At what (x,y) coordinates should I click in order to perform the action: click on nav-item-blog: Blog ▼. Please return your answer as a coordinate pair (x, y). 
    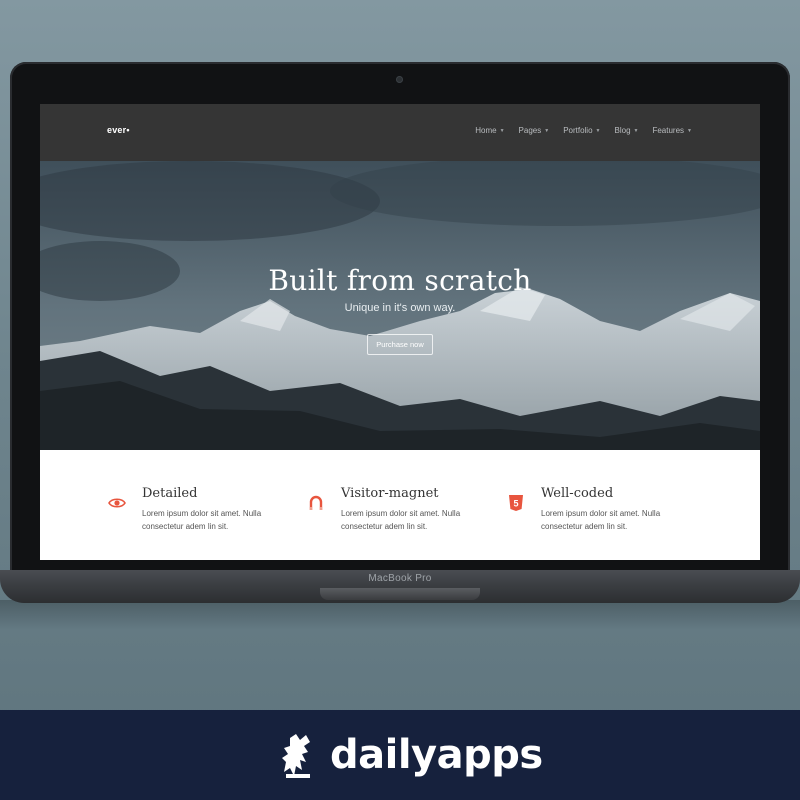
    Looking at the image, I should click on (627, 130).